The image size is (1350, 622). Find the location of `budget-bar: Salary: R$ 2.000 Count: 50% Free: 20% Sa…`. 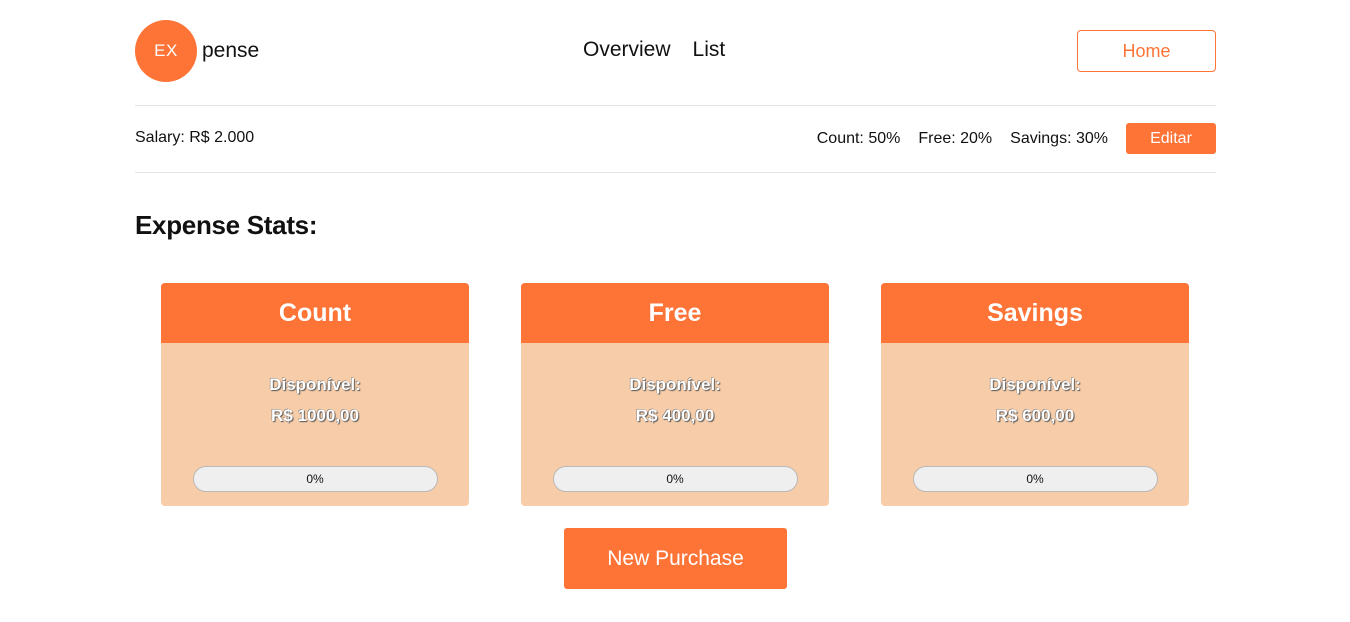

budget-bar: Salary: R$ 2.000 Count: 50% Free: 20% Sa… is located at coordinates (675, 139).